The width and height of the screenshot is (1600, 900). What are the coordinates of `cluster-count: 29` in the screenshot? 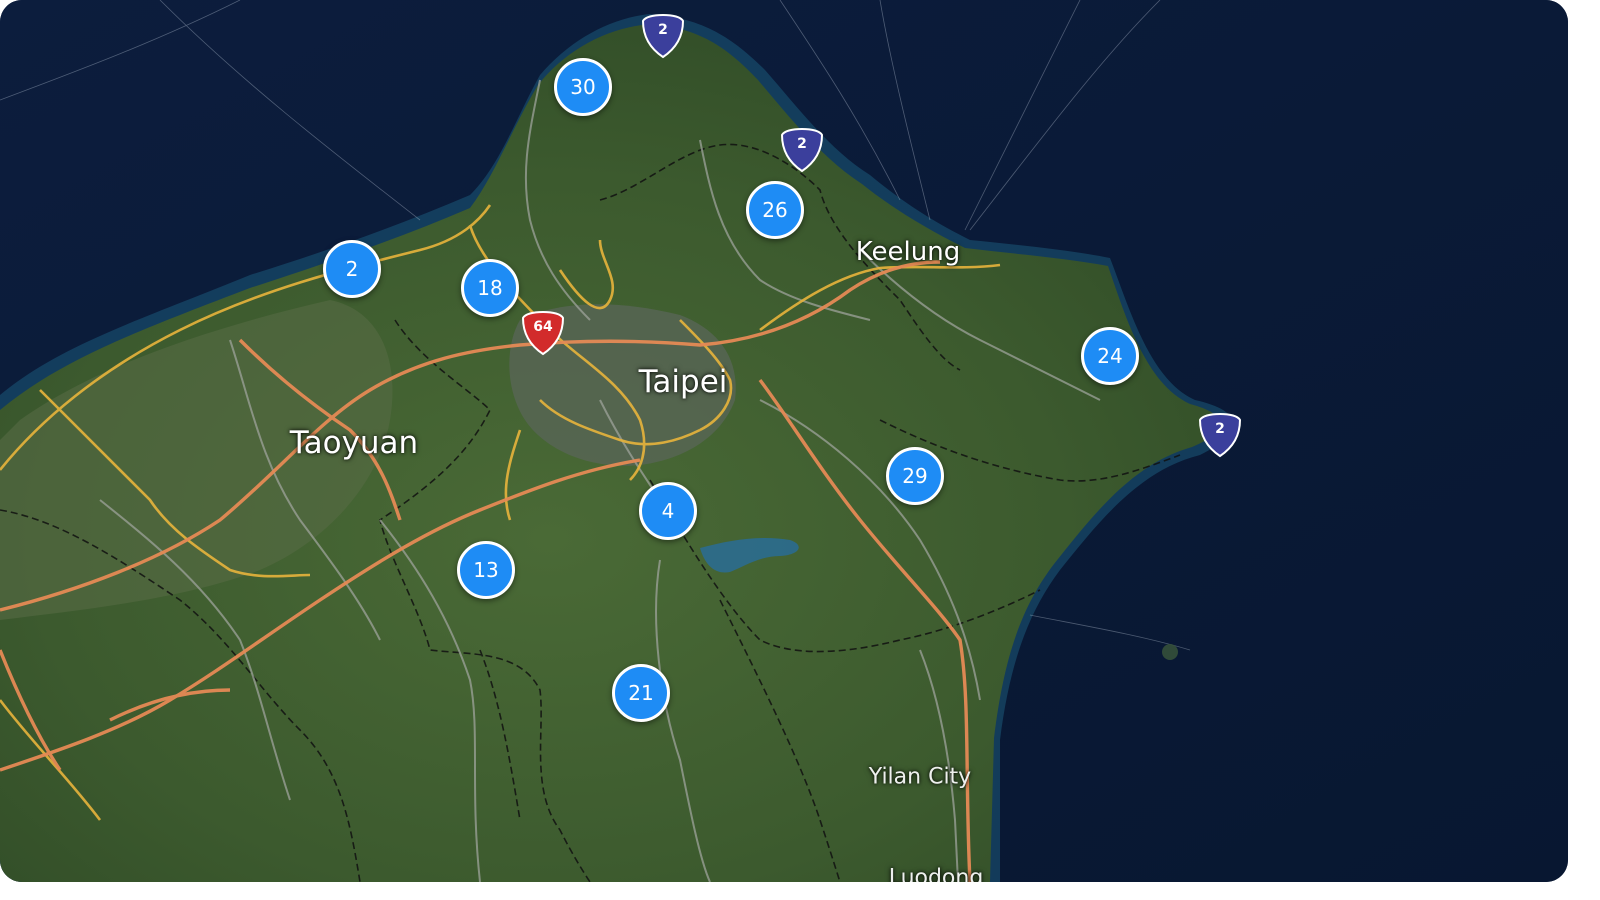 It's located at (915, 476).